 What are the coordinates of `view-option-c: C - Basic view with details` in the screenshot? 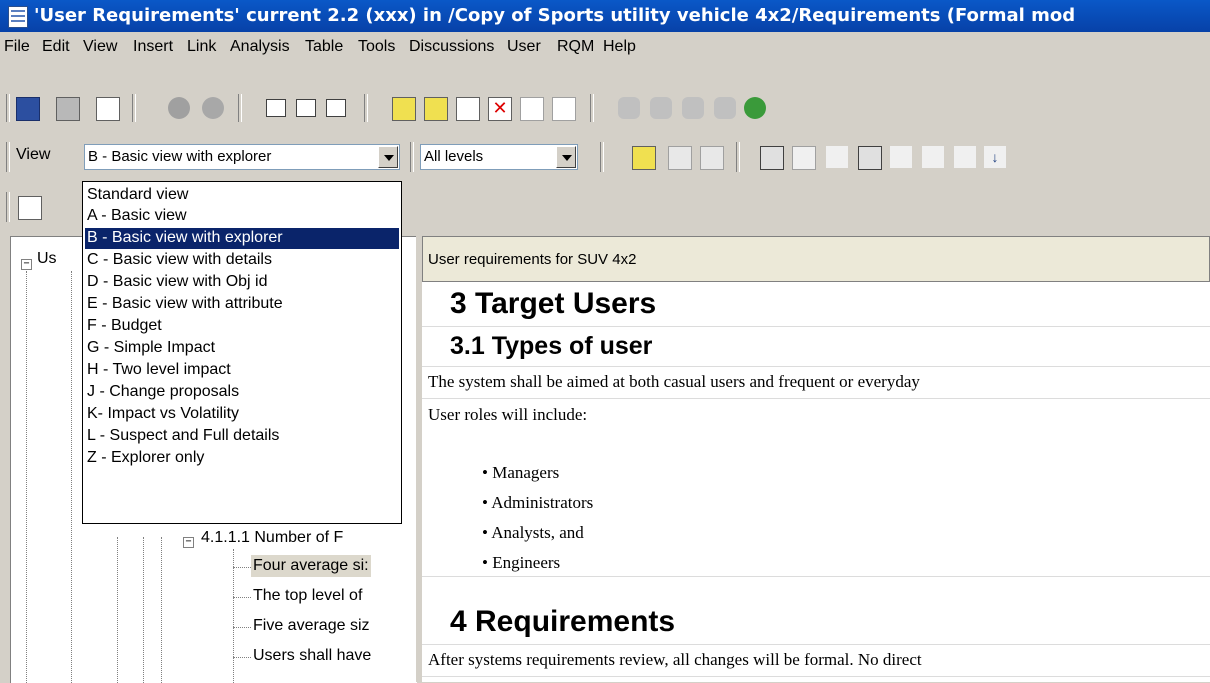 It's located at (242, 260).